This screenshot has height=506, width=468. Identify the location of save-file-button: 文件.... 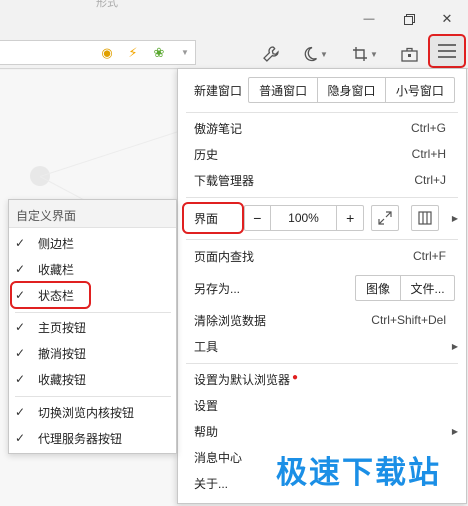
(427, 288).